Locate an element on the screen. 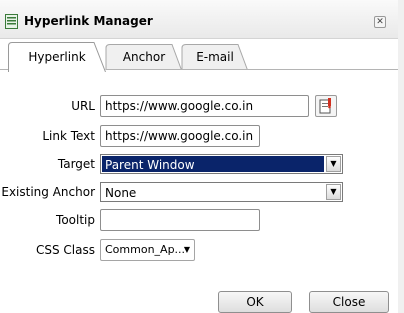 This screenshot has width=404, height=313. close-button: Close is located at coordinates (349, 302).